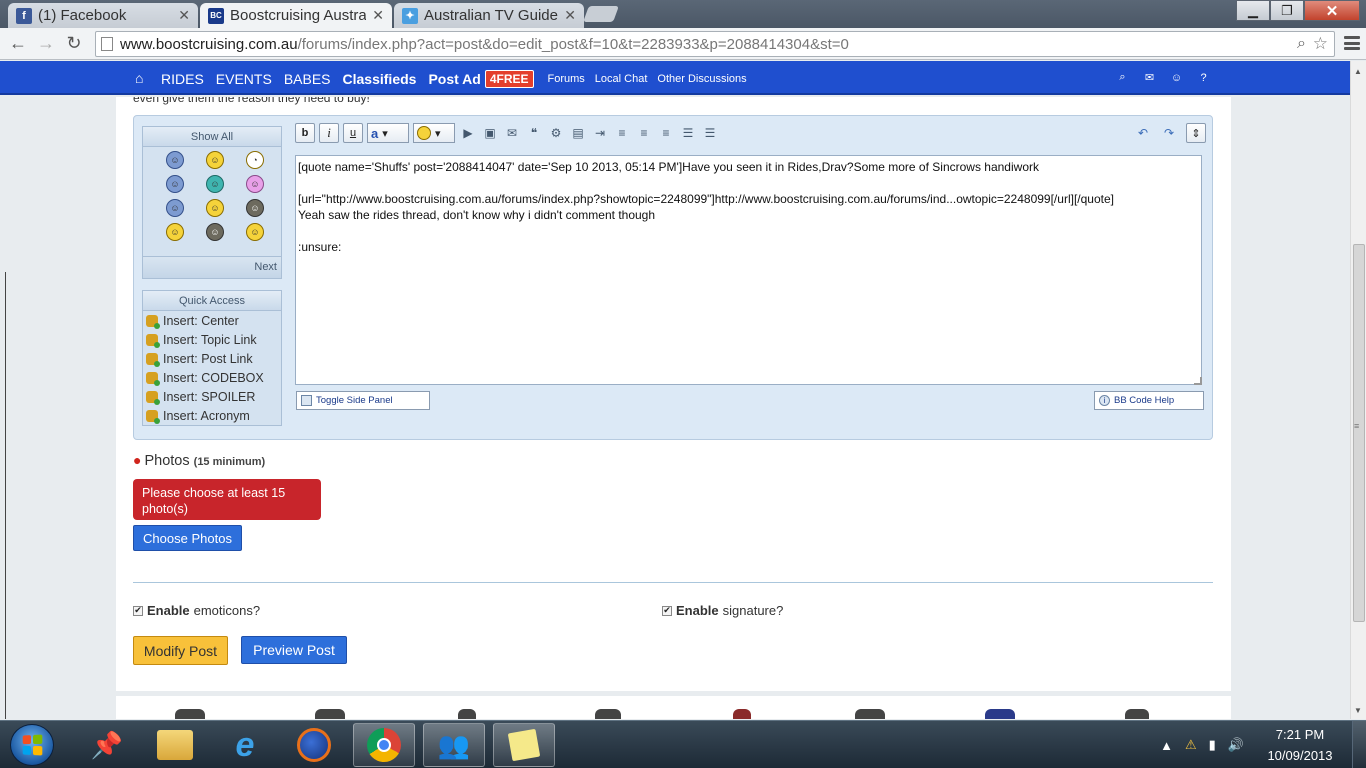  What do you see at coordinates (1359, 744) in the screenshot?
I see `show-desktop-button` at bounding box center [1359, 744].